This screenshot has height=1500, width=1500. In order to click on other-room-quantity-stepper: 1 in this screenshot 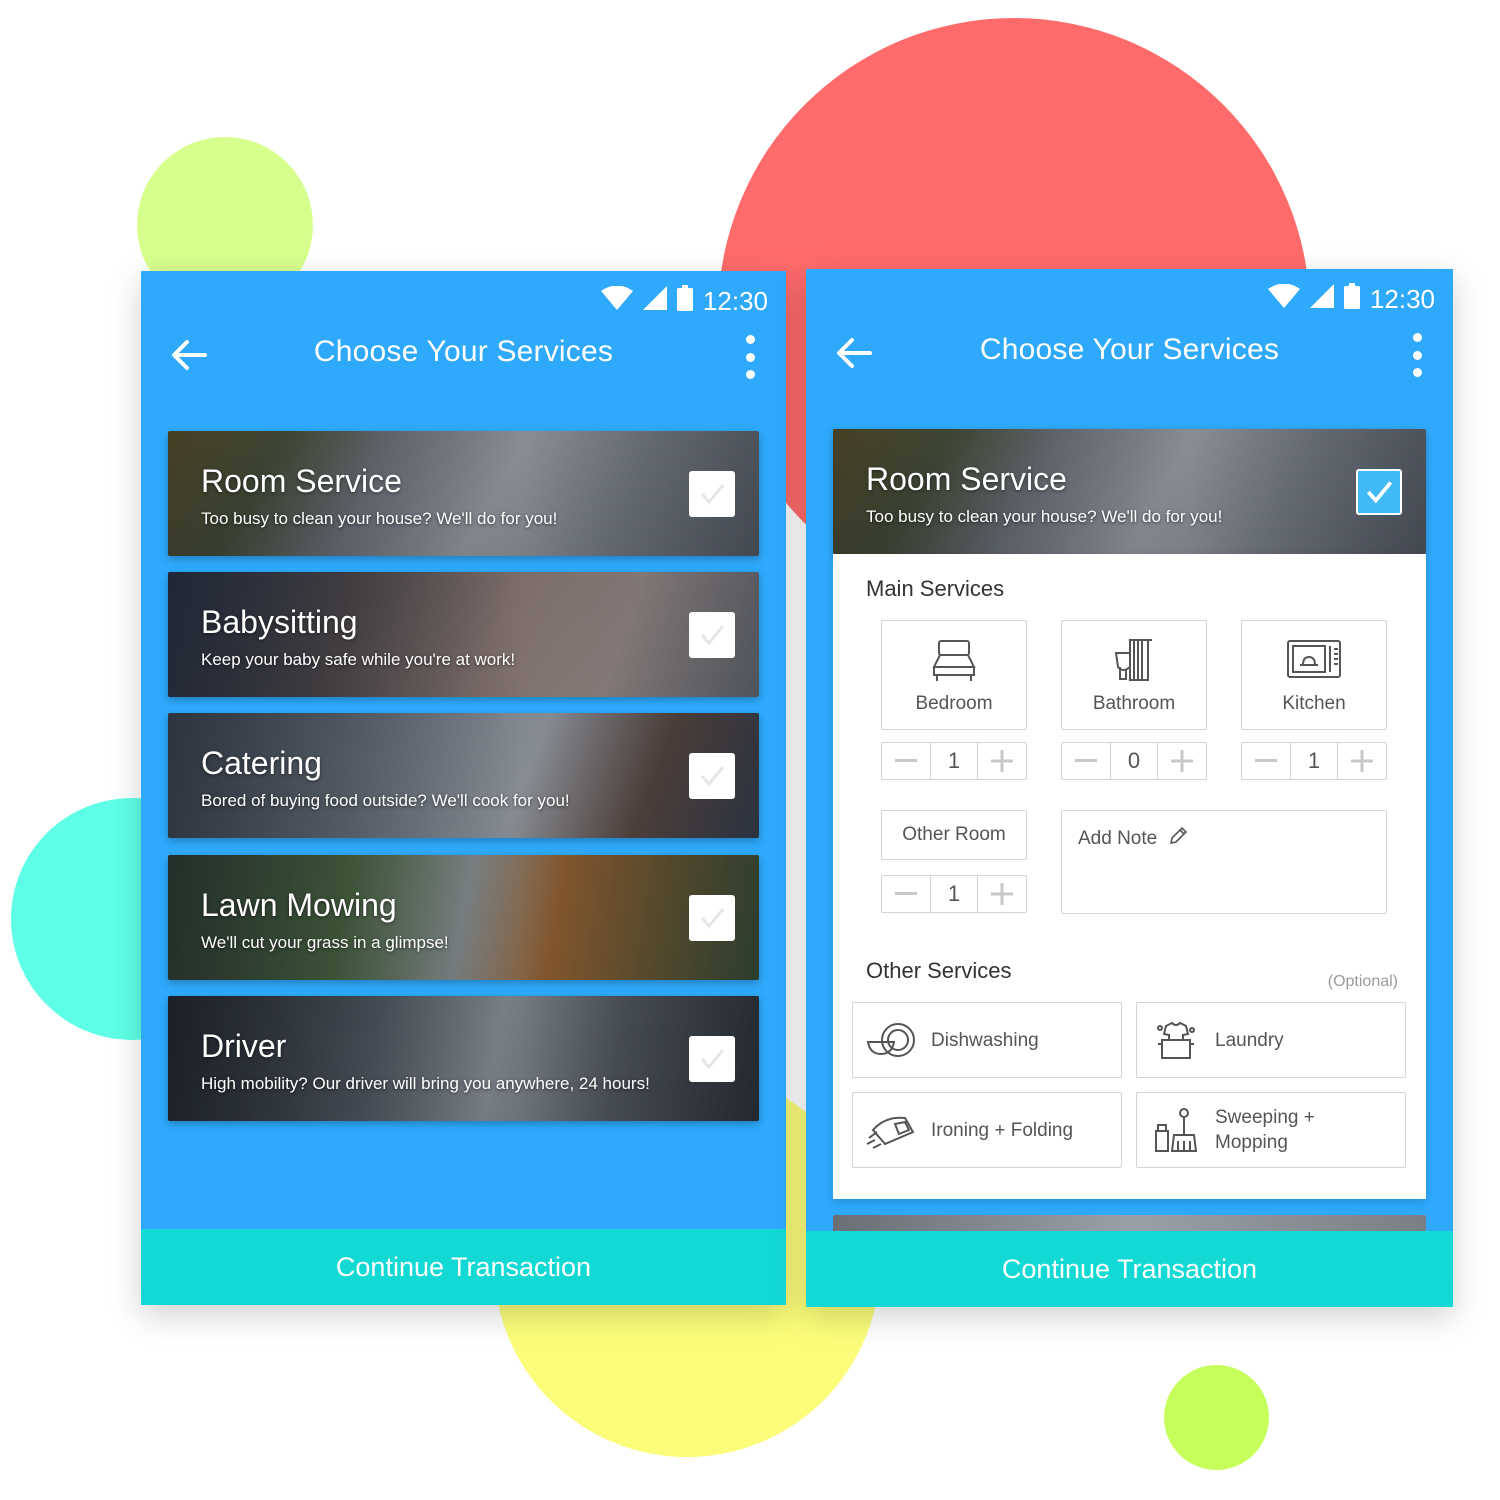, I will do `click(954, 894)`.